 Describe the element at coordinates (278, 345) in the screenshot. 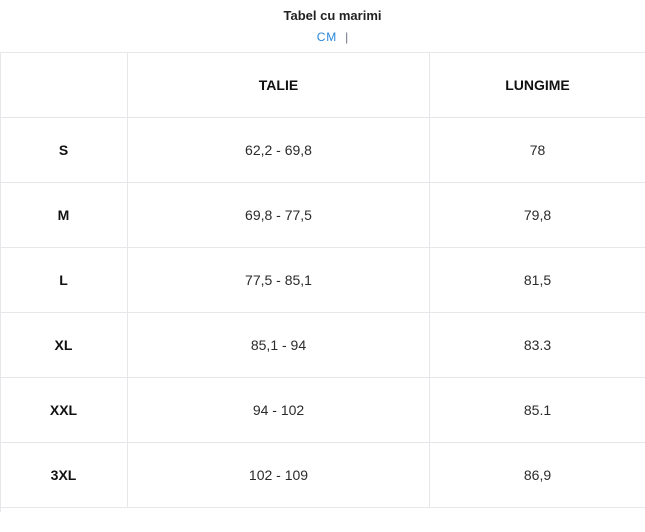

I see `talie-cell: 85,1 - 94` at that location.